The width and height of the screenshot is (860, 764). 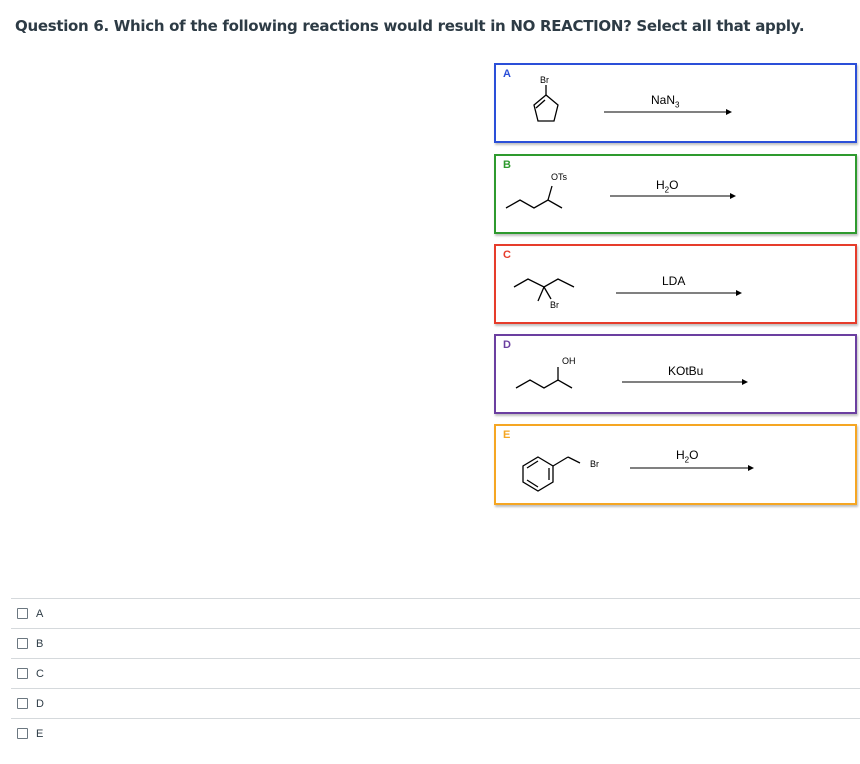 What do you see at coordinates (620, 197) in the screenshot?
I see `reaction-b-structure` at bounding box center [620, 197].